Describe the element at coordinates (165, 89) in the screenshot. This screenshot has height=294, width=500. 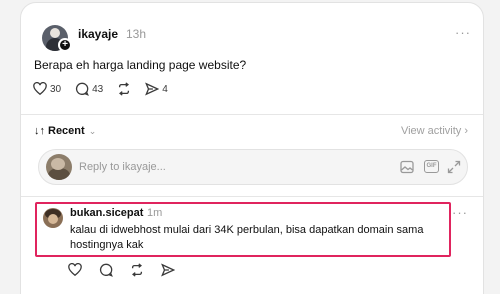
I see `share-count: 4` at that location.